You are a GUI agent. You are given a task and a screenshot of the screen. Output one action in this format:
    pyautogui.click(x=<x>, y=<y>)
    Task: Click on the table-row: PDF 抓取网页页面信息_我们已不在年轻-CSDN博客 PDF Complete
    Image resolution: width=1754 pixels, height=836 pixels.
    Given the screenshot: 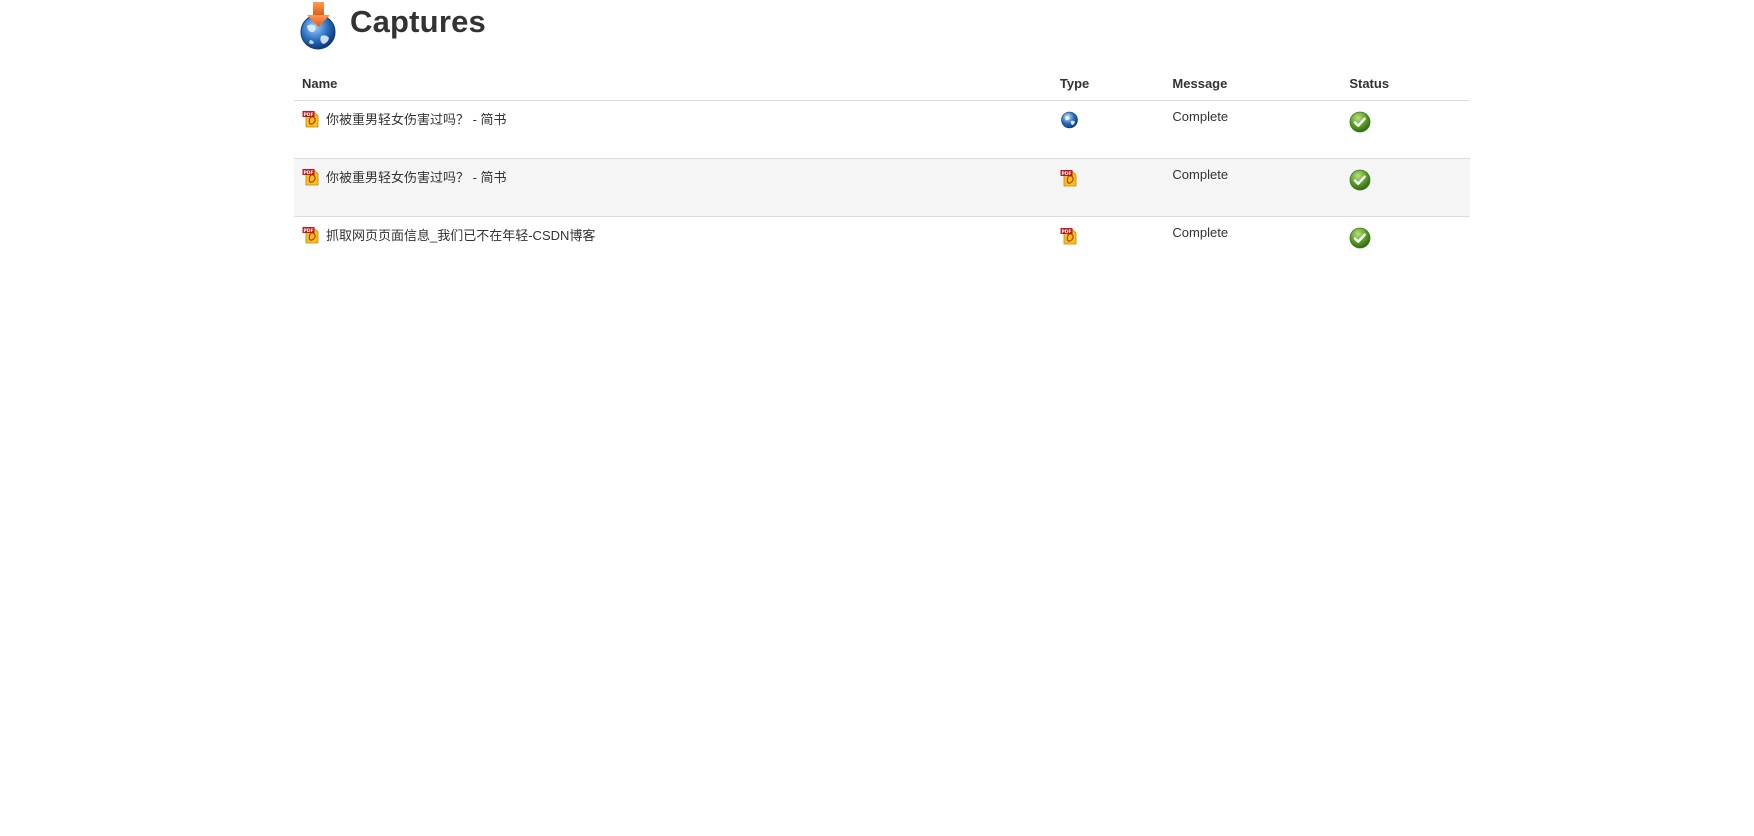 What is the action you would take?
    pyautogui.click(x=882, y=246)
    